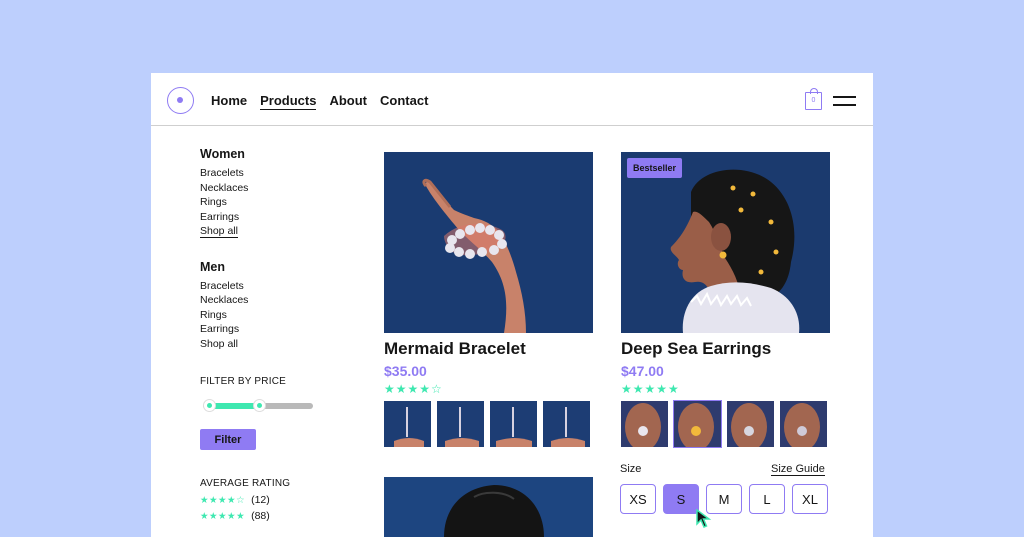  Describe the element at coordinates (265, 300) in the screenshot. I see `men-necklaces-link: Necklaces` at that location.